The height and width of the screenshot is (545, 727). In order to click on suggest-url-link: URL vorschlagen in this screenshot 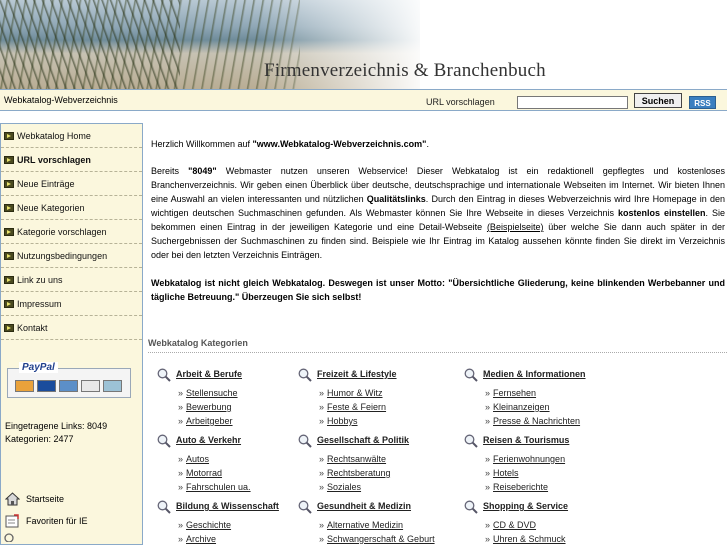, I will do `click(460, 102)`.